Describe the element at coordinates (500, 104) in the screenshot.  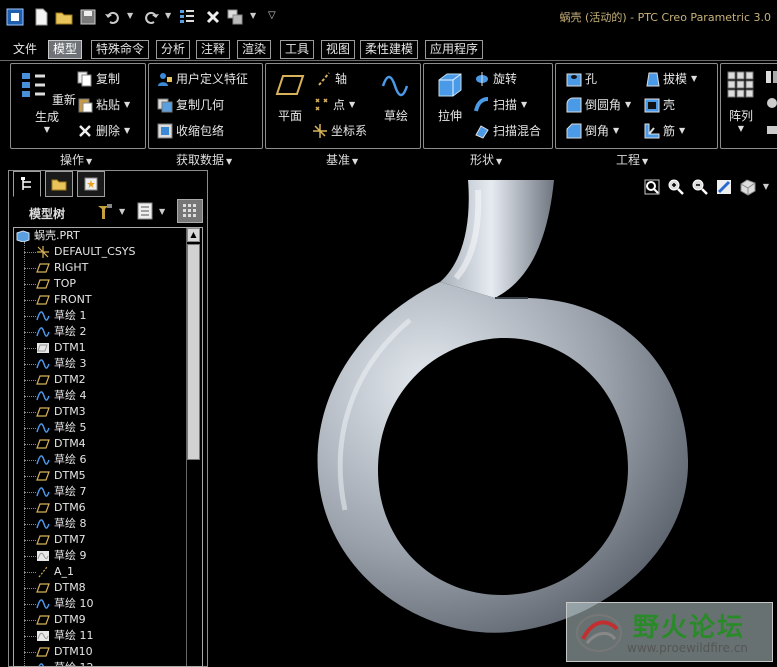
I see `sweep-button: 扫描 ▼` at that location.